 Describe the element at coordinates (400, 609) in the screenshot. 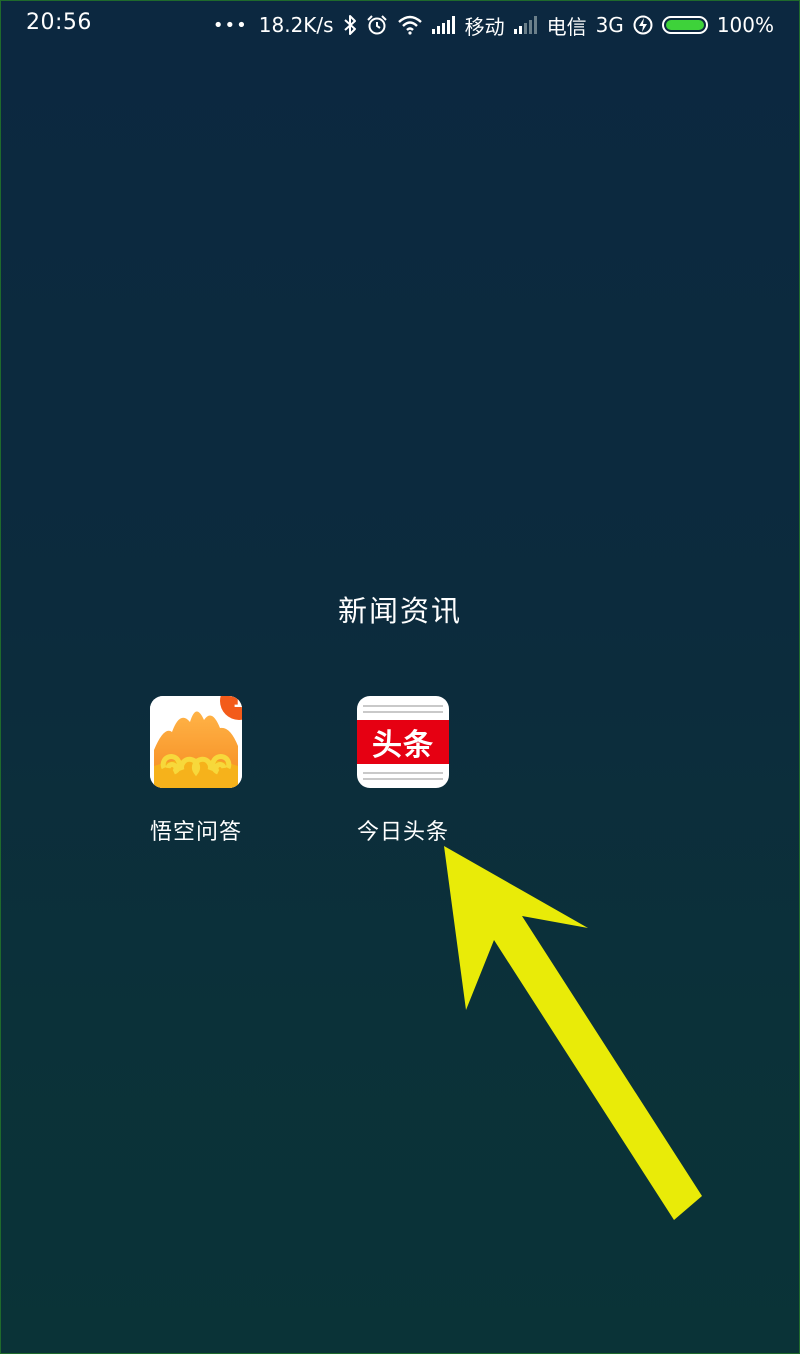

I see `folder-title: 新闻资讯` at that location.